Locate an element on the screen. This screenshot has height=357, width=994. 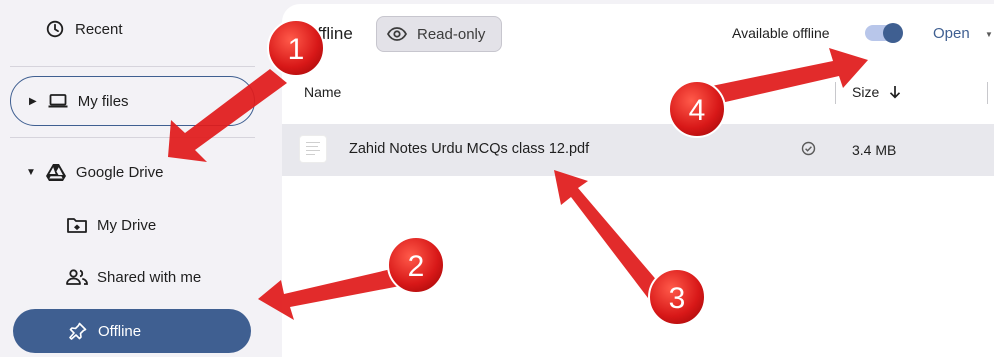
toggle-knob is located at coordinates (893, 33).